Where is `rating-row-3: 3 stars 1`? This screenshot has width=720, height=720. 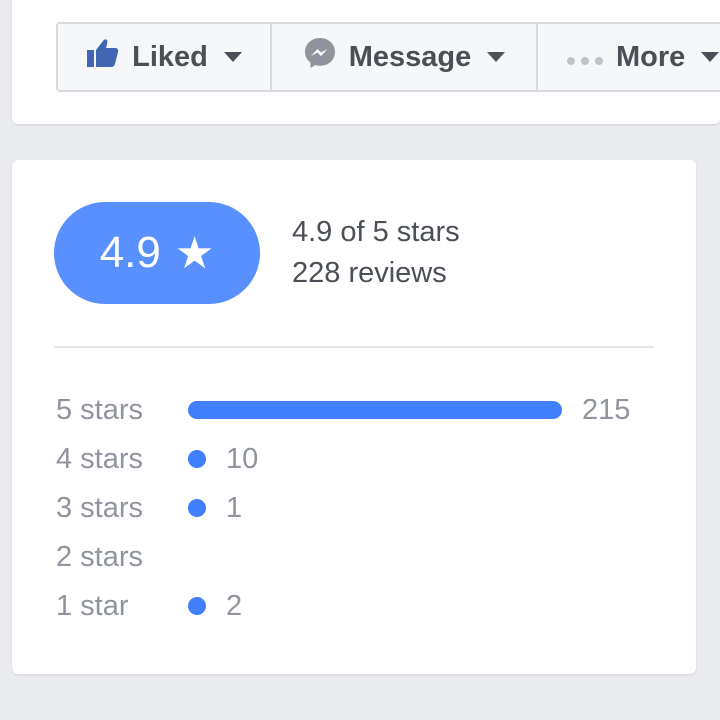
rating-row-3: 3 stars 1 is located at coordinates (149, 508).